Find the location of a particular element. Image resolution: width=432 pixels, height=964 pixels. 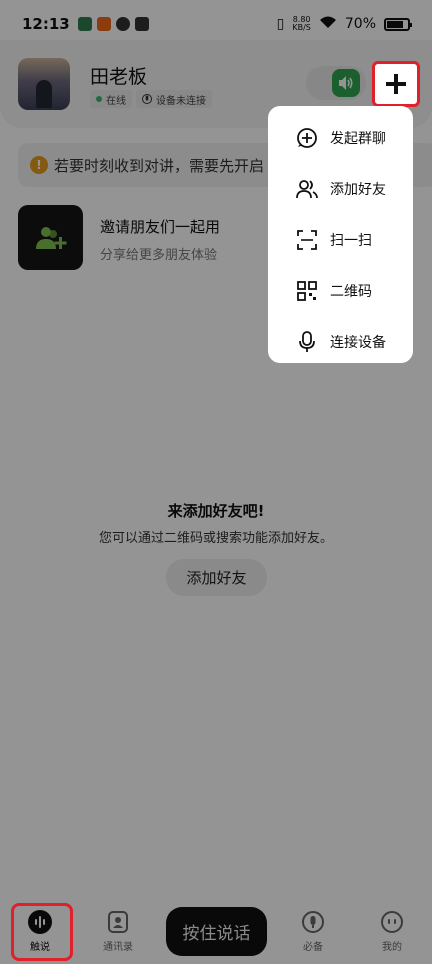

menu-item-label: 二维码 is located at coordinates (351, 292).